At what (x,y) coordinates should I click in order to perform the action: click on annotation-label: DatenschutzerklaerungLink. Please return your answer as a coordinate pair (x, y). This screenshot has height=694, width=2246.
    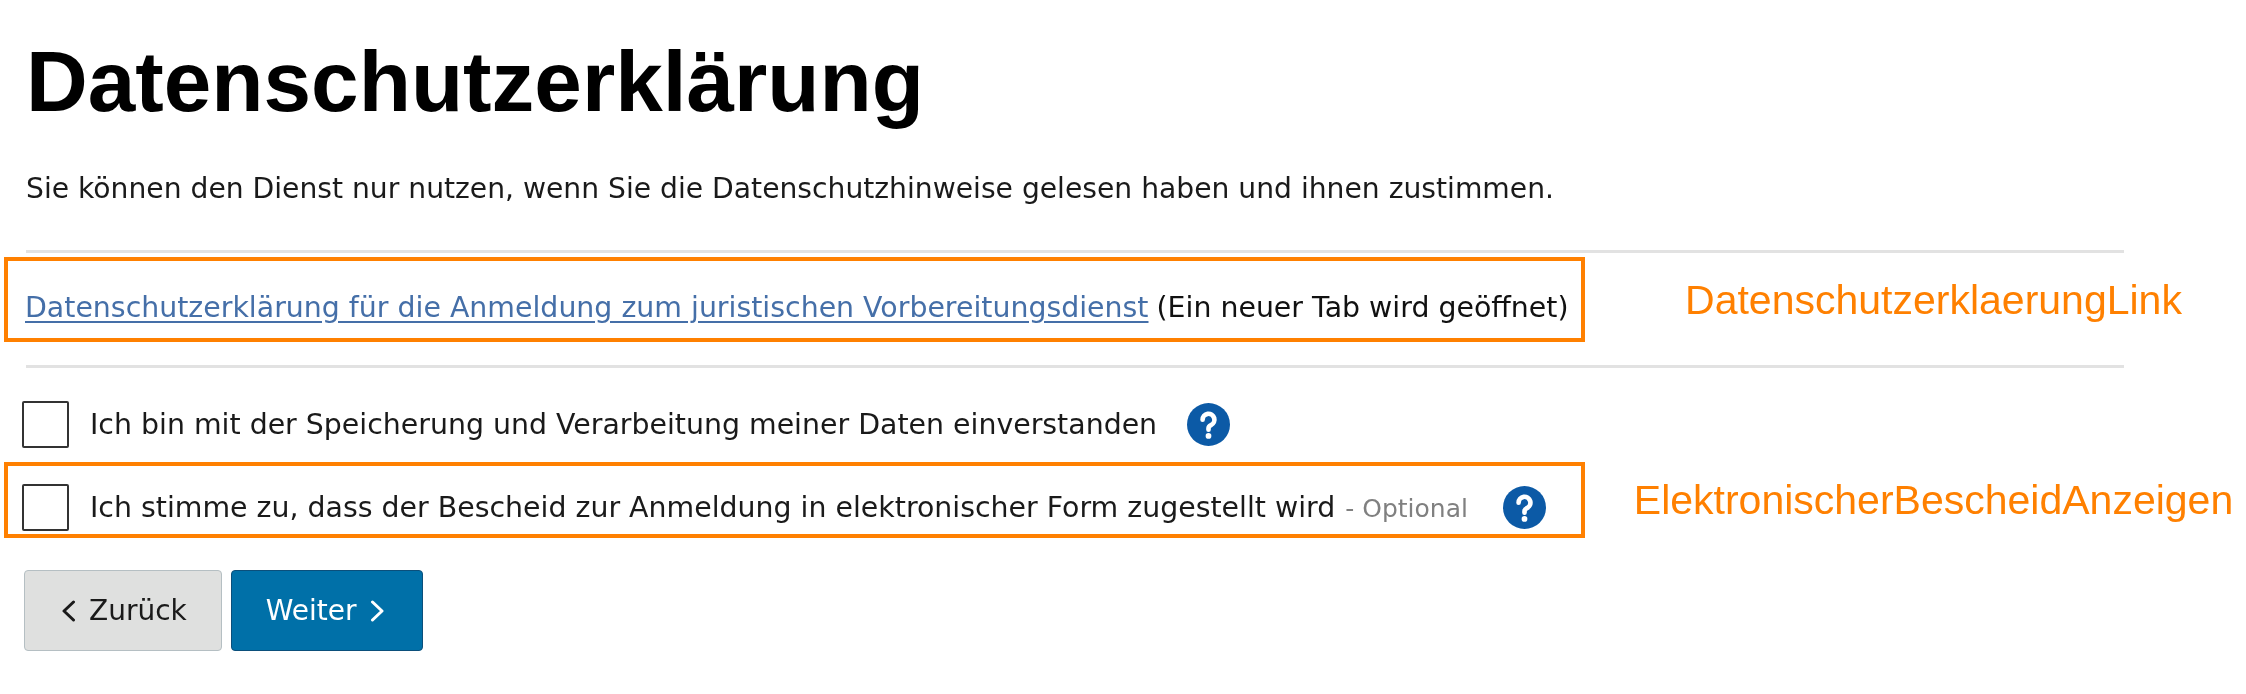
    Looking at the image, I should click on (1933, 299).